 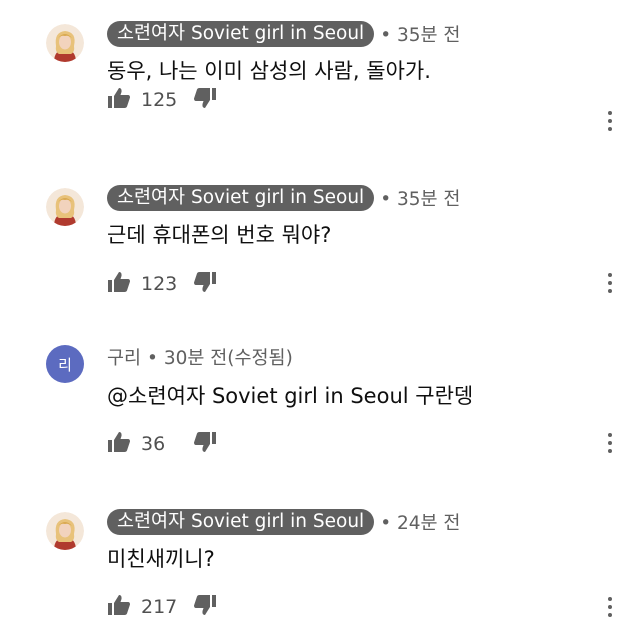 What do you see at coordinates (420, 523) in the screenshot?
I see `comment-time: • 24분 전` at bounding box center [420, 523].